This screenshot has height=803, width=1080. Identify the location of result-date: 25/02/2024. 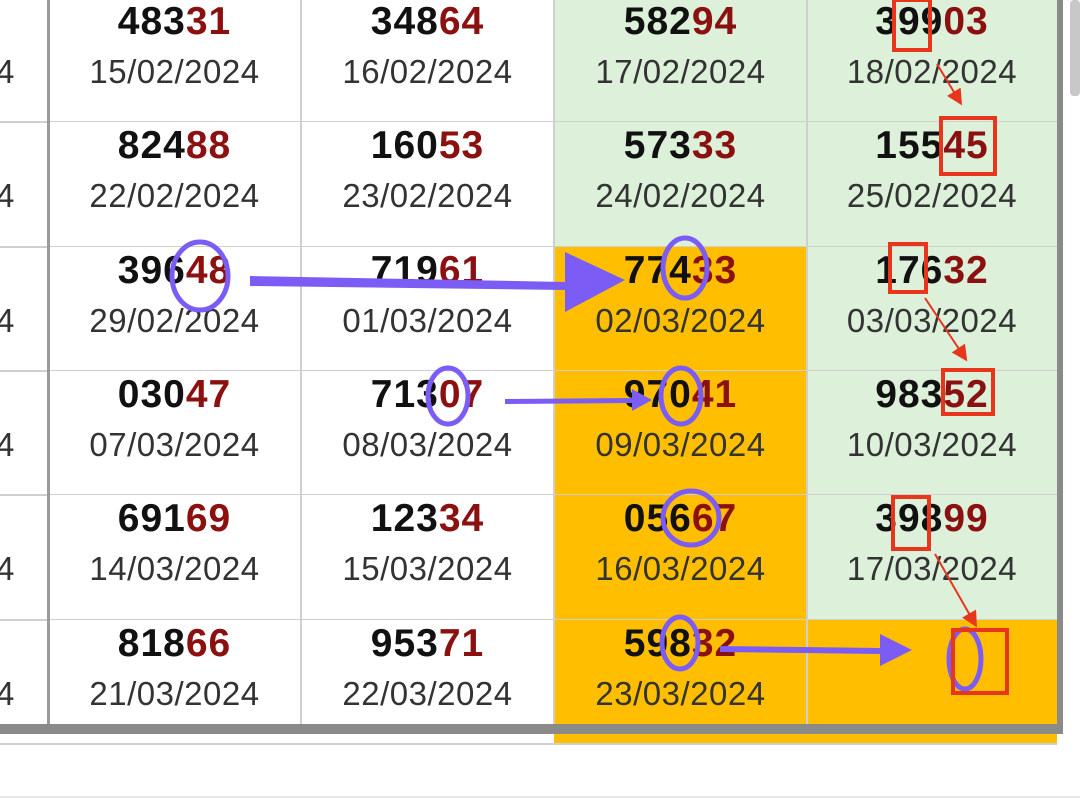
(932, 195).